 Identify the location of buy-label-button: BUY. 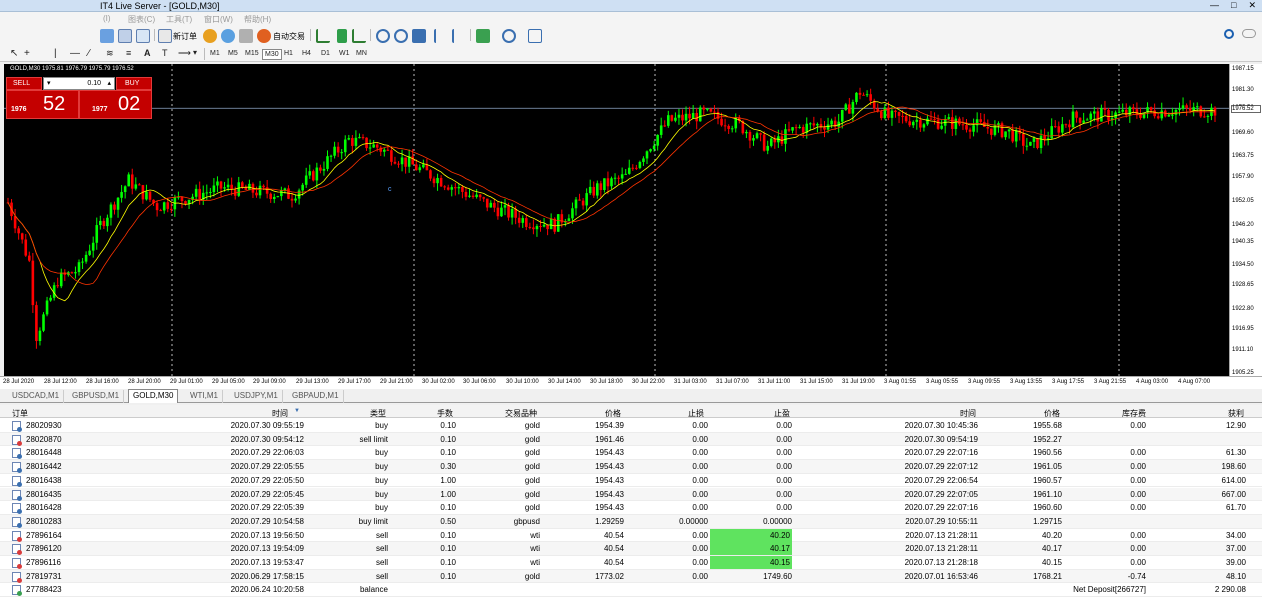
(134, 83).